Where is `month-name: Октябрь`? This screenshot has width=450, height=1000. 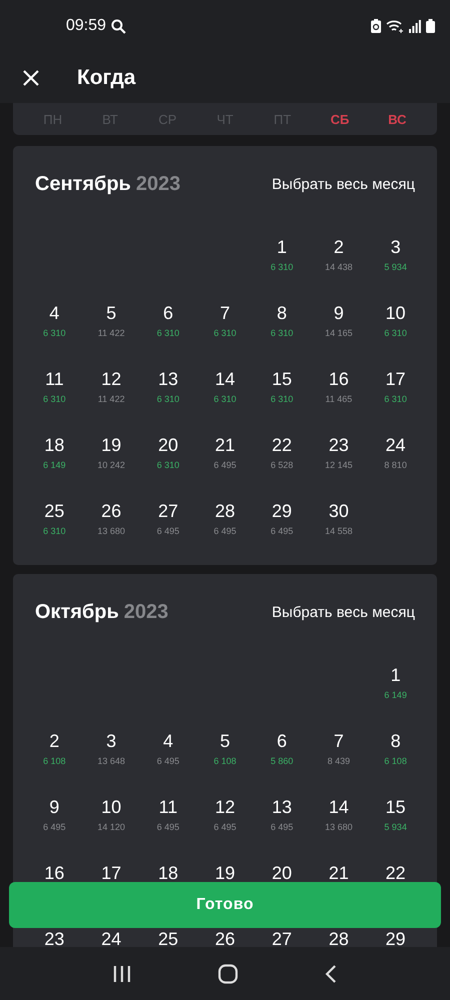 month-name: Октябрь is located at coordinates (77, 612).